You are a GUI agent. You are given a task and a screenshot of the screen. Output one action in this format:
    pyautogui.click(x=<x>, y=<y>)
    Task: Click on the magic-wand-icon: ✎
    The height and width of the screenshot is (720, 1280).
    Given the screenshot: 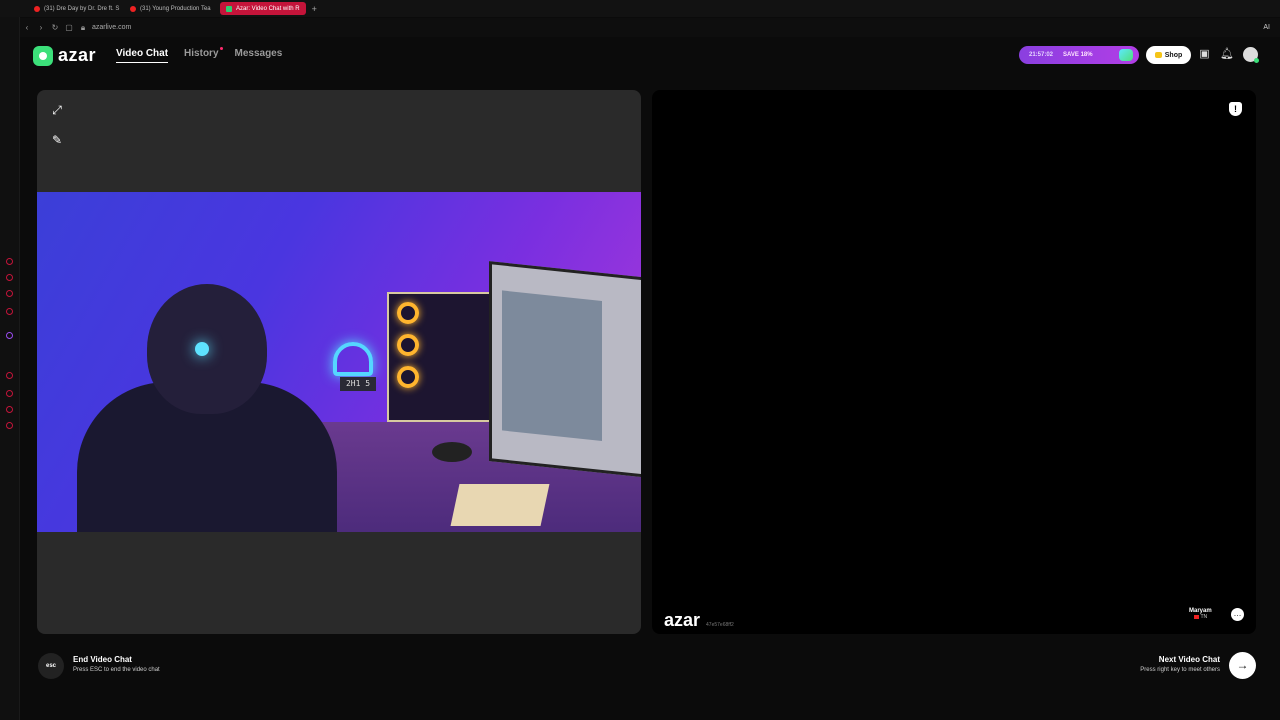 What is the action you would take?
    pyautogui.click(x=57, y=140)
    